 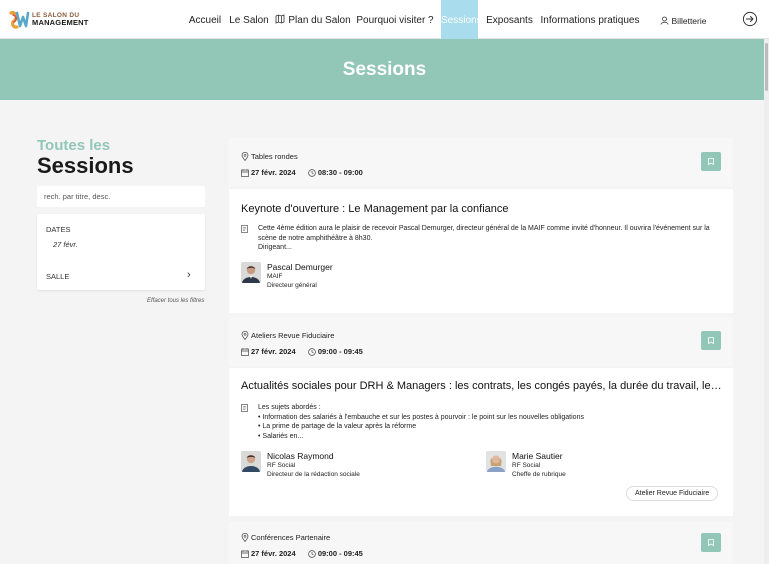 I want to click on nav-le-salon: Le Salon, so click(x=249, y=19).